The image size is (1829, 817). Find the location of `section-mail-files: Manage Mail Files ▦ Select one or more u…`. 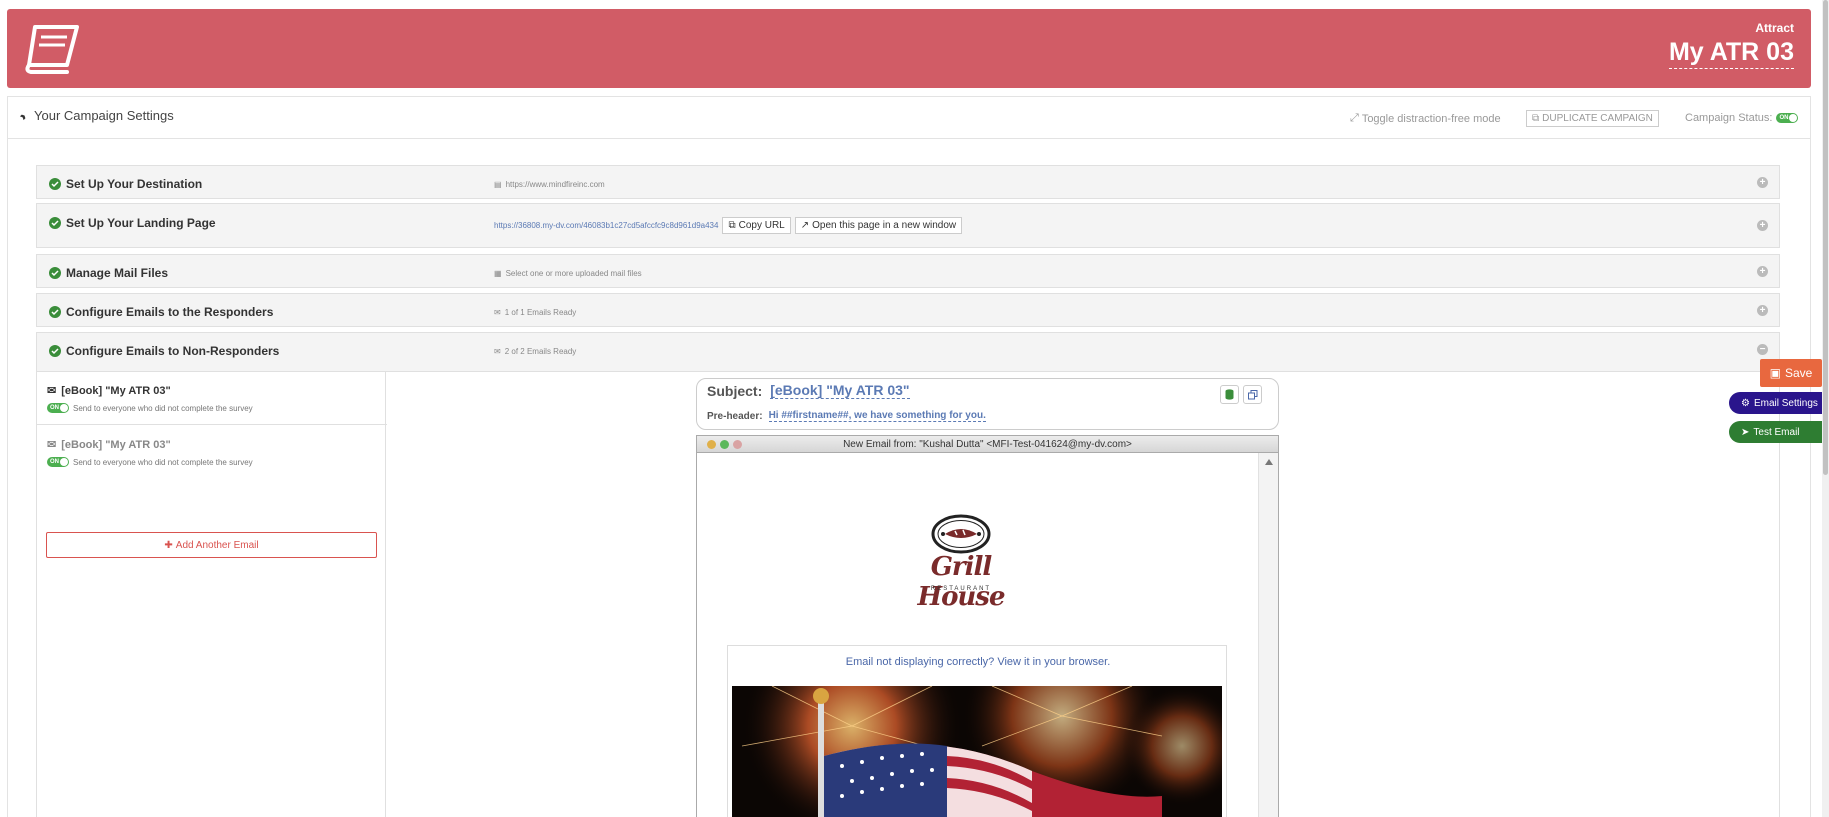

section-mail-files: Manage Mail Files ▦ Select one or more u… is located at coordinates (908, 271).